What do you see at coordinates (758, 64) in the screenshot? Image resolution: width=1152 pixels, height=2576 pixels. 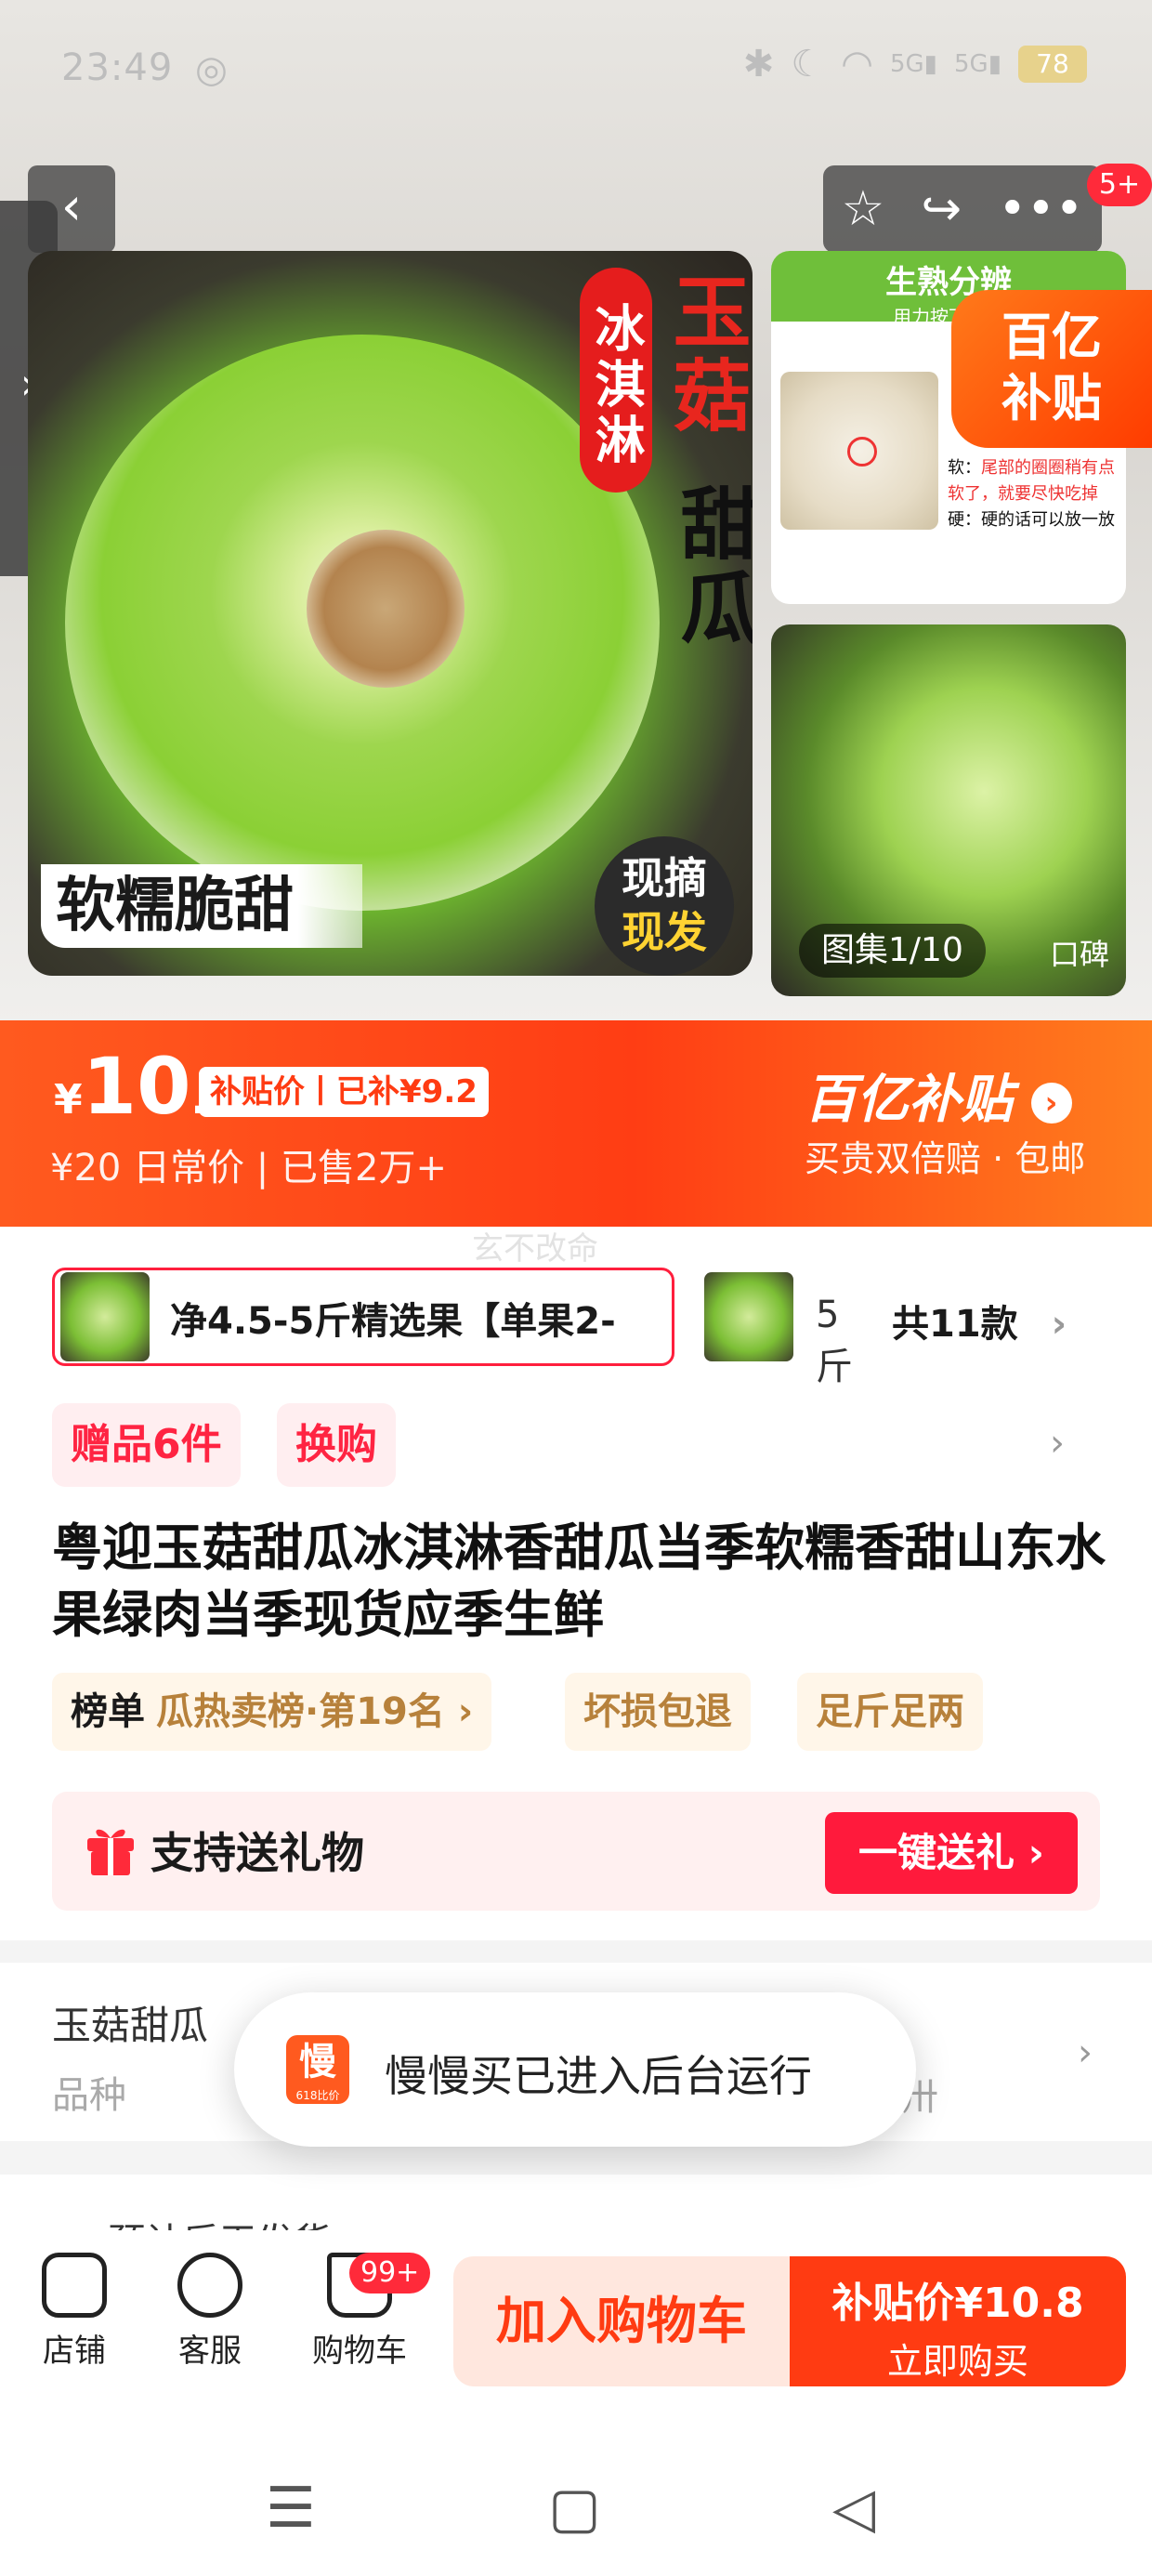 I see `bluetooth-icon: ✱` at bounding box center [758, 64].